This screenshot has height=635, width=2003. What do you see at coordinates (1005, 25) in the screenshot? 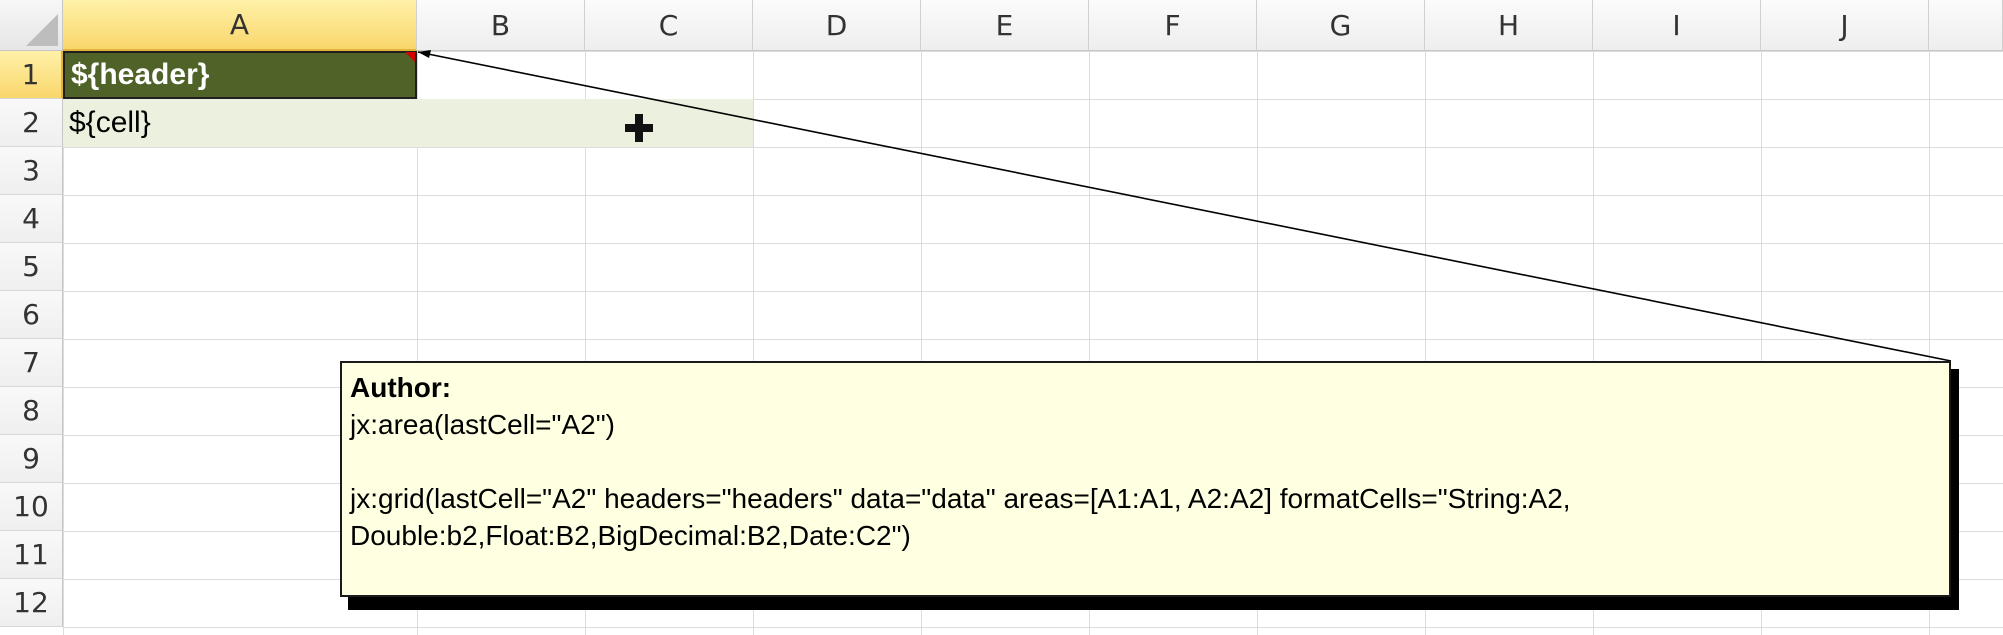
I see `column-header-e: E` at bounding box center [1005, 25].